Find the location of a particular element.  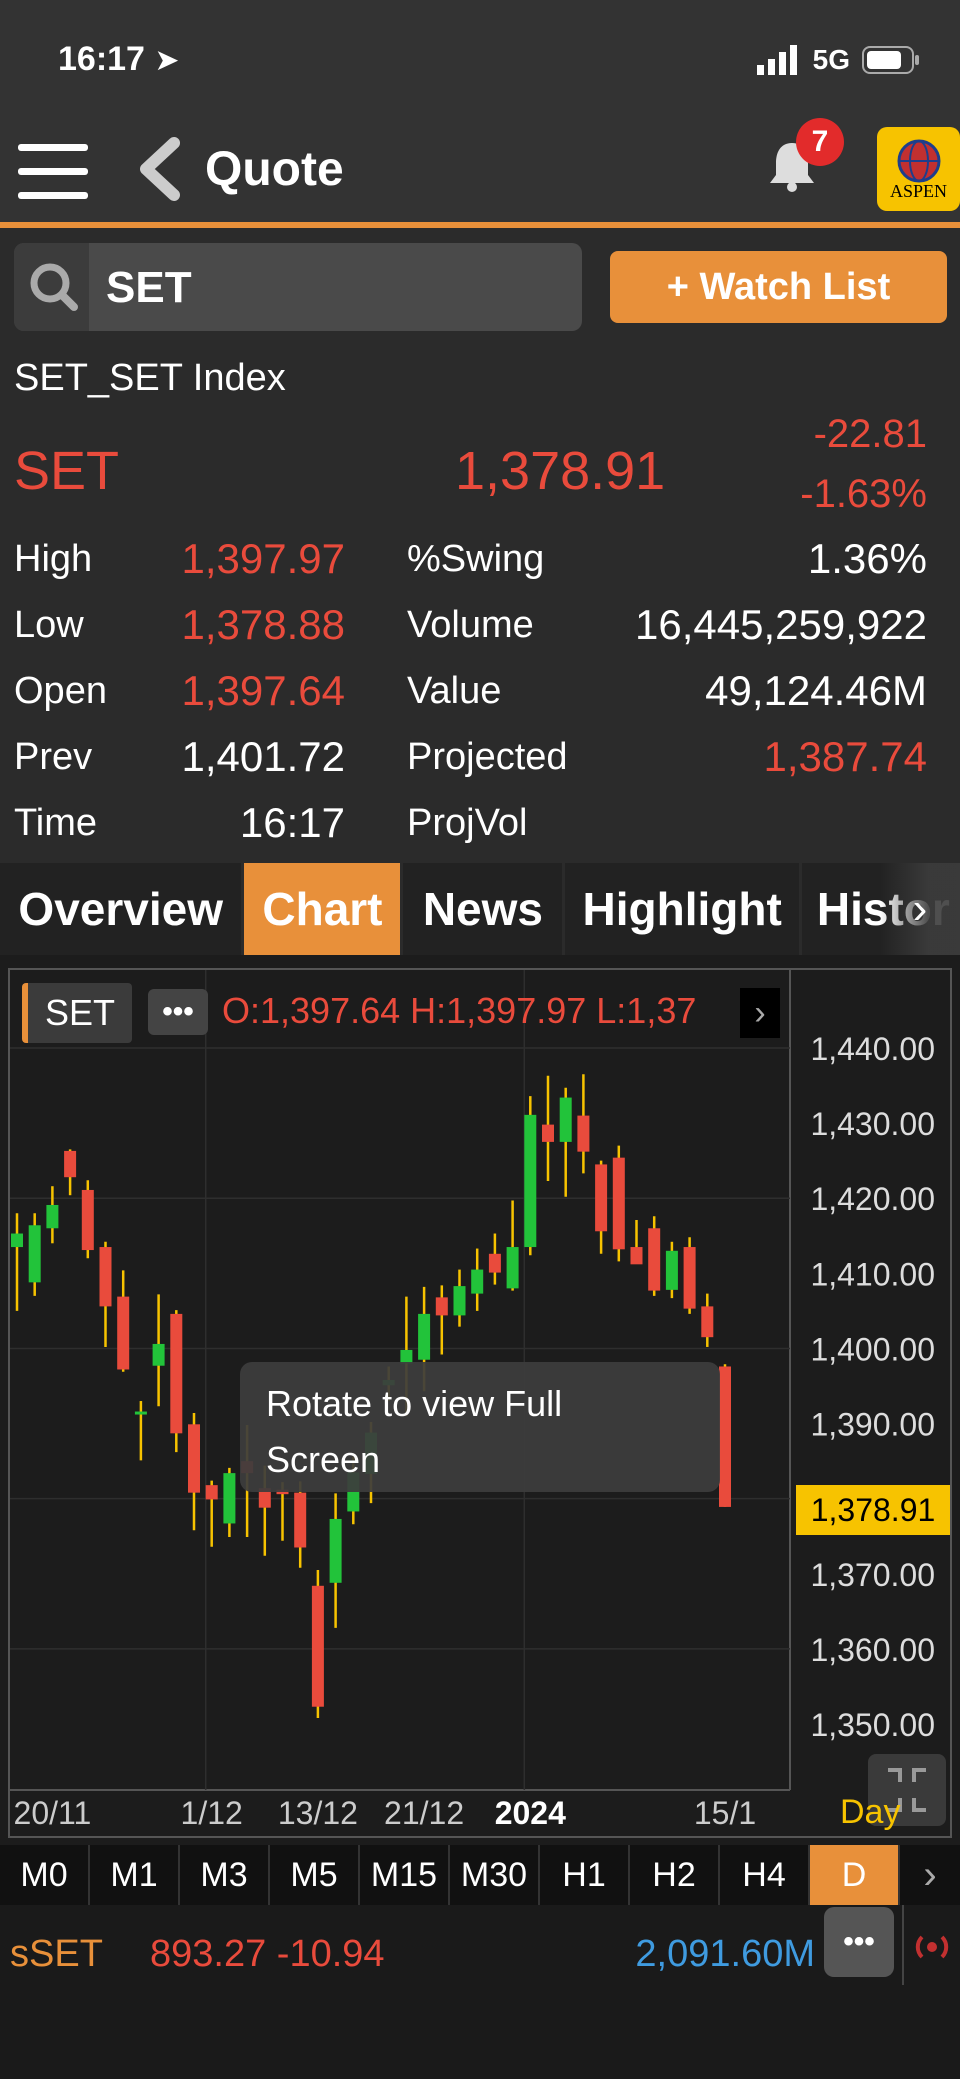

timeframe-m1: M1 is located at coordinates (135, 1875).